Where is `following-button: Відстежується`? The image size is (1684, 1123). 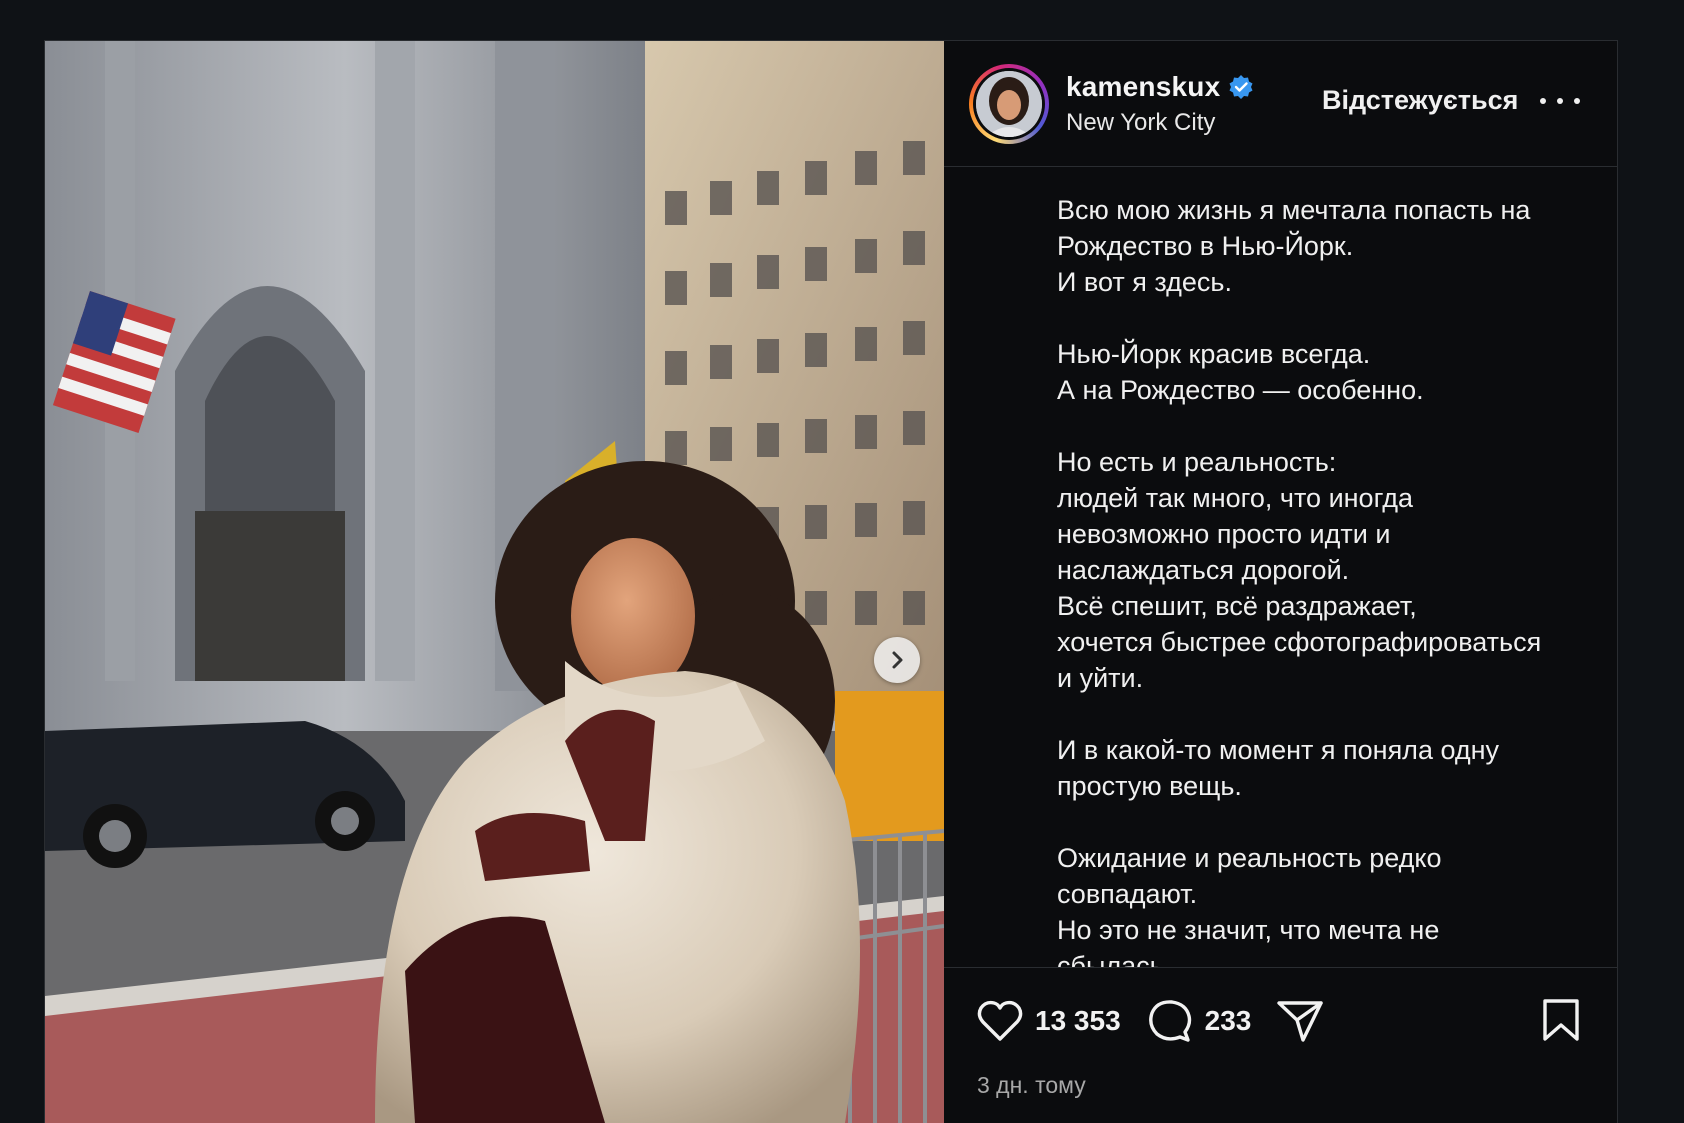 following-button: Відстежується is located at coordinates (1420, 100).